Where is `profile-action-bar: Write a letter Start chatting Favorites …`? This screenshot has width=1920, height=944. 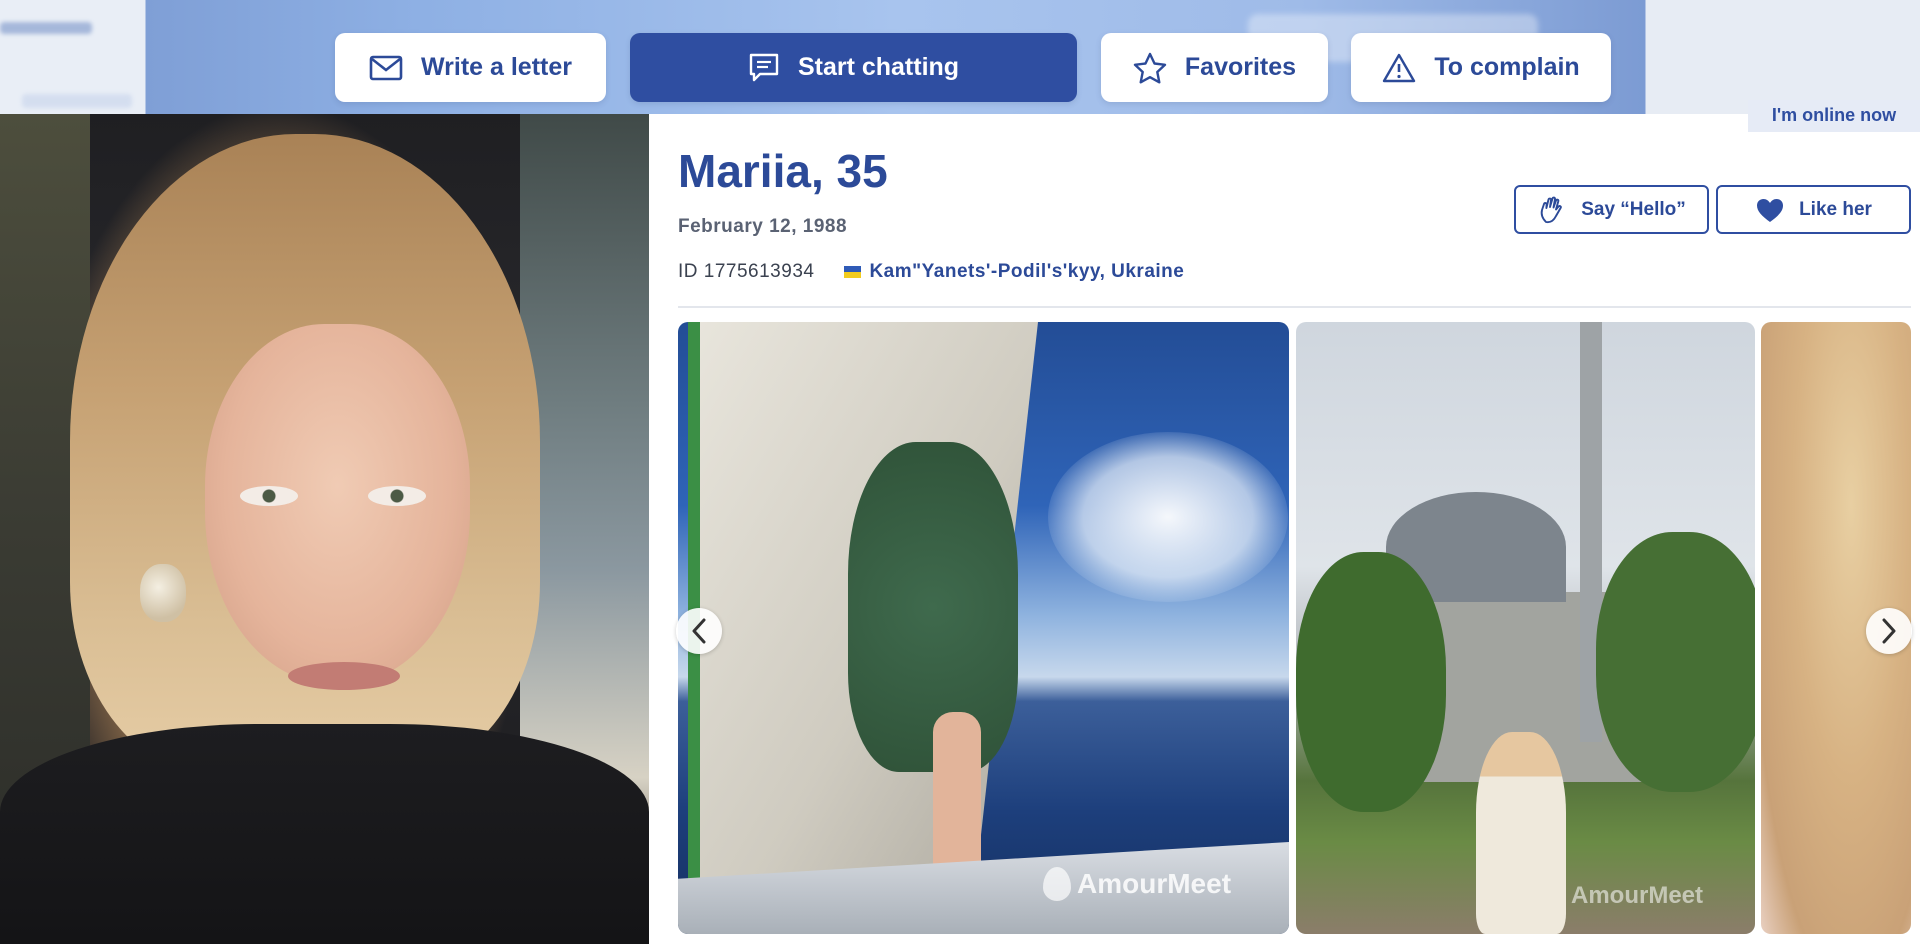
profile-action-bar: Write a letter Start chatting Favorites … is located at coordinates (960, 57).